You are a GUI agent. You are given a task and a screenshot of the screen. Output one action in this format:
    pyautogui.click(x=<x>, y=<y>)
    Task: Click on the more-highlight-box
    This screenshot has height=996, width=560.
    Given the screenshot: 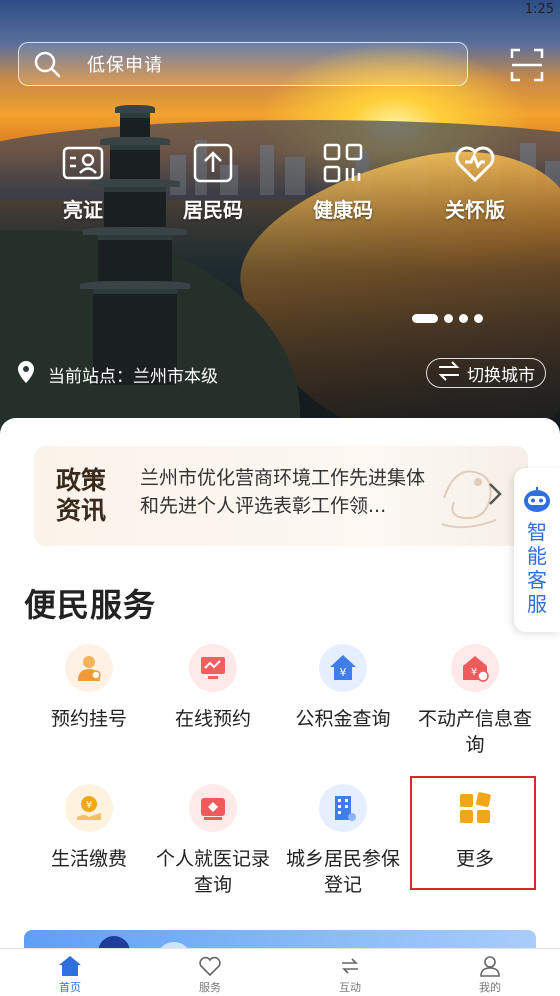 What is the action you would take?
    pyautogui.click(x=473, y=833)
    